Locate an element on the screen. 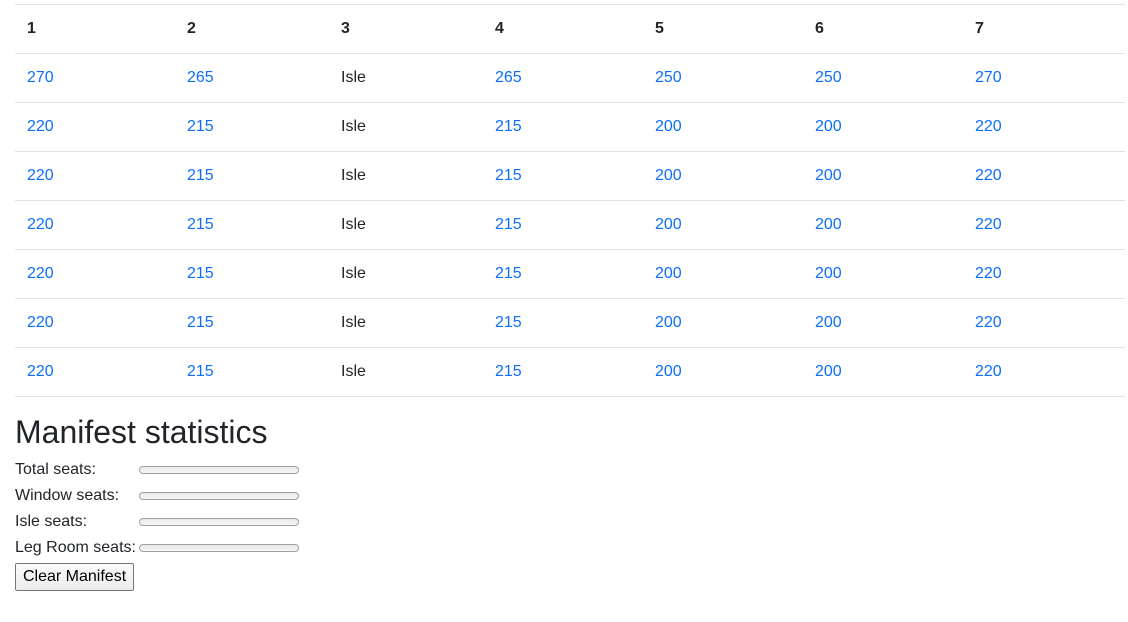  column-header: 1 is located at coordinates (95, 29).